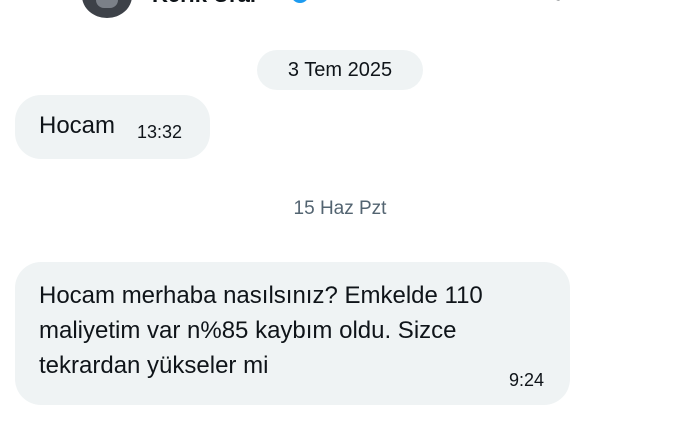  What do you see at coordinates (340, 208) in the screenshot?
I see `date-separator: 15 Haz Pzt` at bounding box center [340, 208].